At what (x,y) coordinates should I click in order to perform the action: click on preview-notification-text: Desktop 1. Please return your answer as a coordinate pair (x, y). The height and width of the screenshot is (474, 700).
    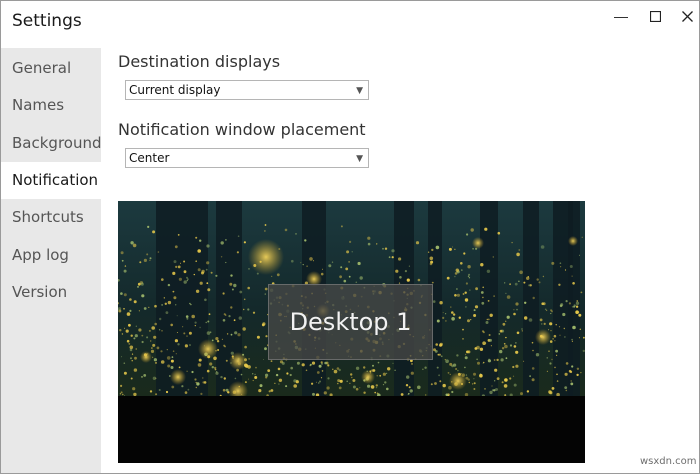
    Looking at the image, I should click on (350, 322).